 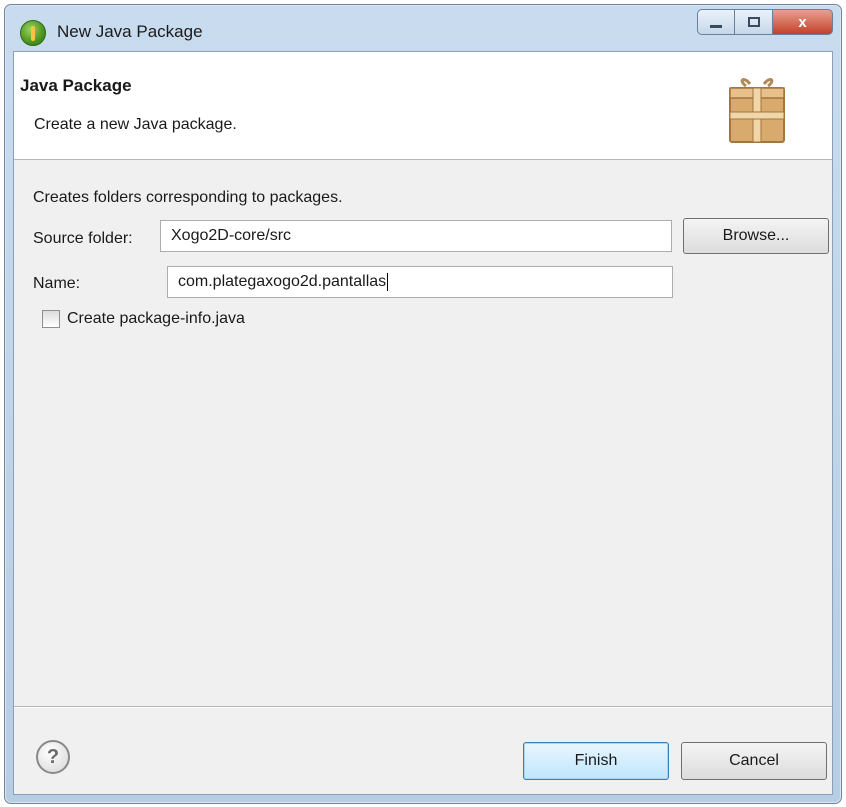 What do you see at coordinates (83, 238) in the screenshot?
I see `source-folder-label: Source folder:` at bounding box center [83, 238].